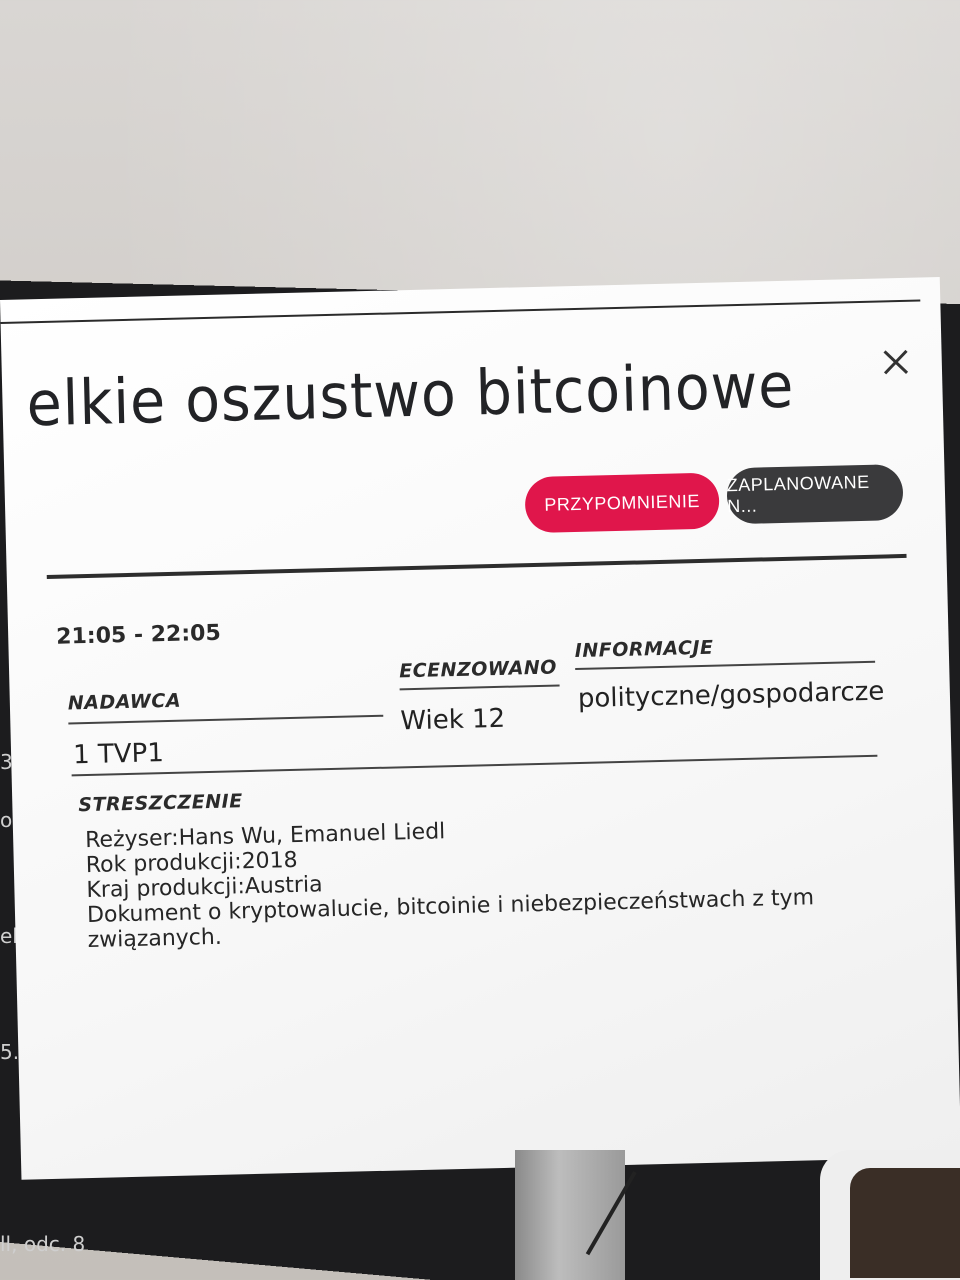  Describe the element at coordinates (410, 394) in the screenshot. I see `program-title: elkie oszustwo bitcoinowe` at that location.